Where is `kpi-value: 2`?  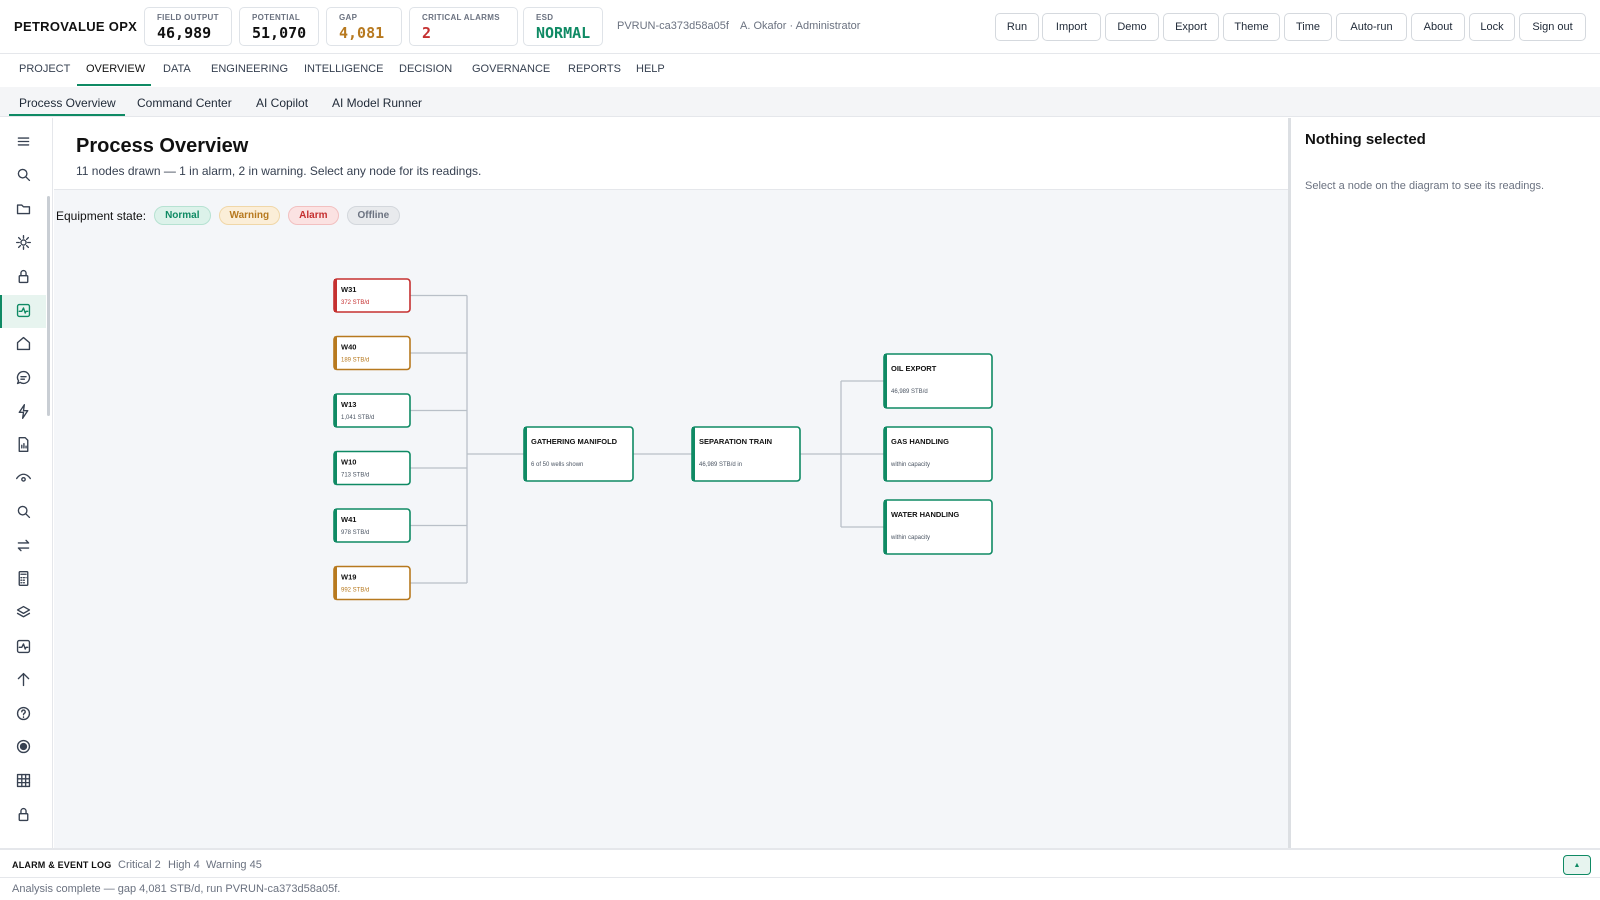
kpi-value: 2 is located at coordinates (427, 33).